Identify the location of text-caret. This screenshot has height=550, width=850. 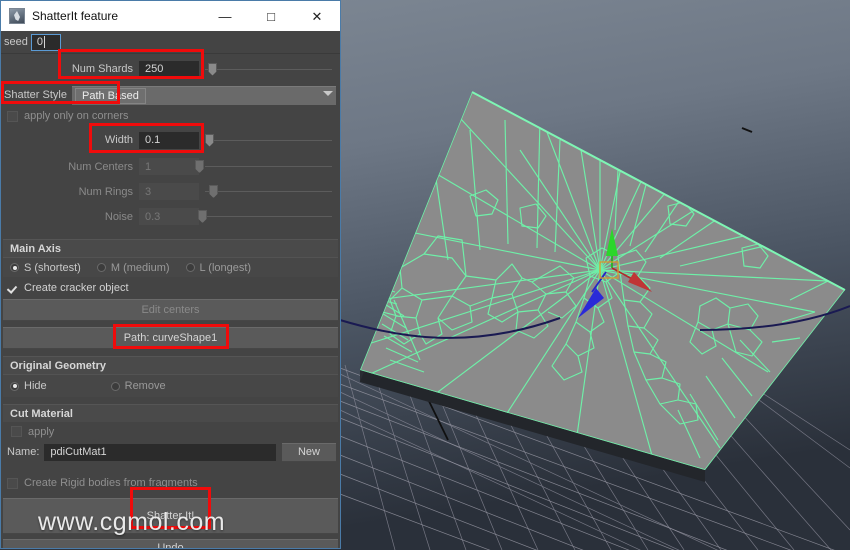
(44, 42).